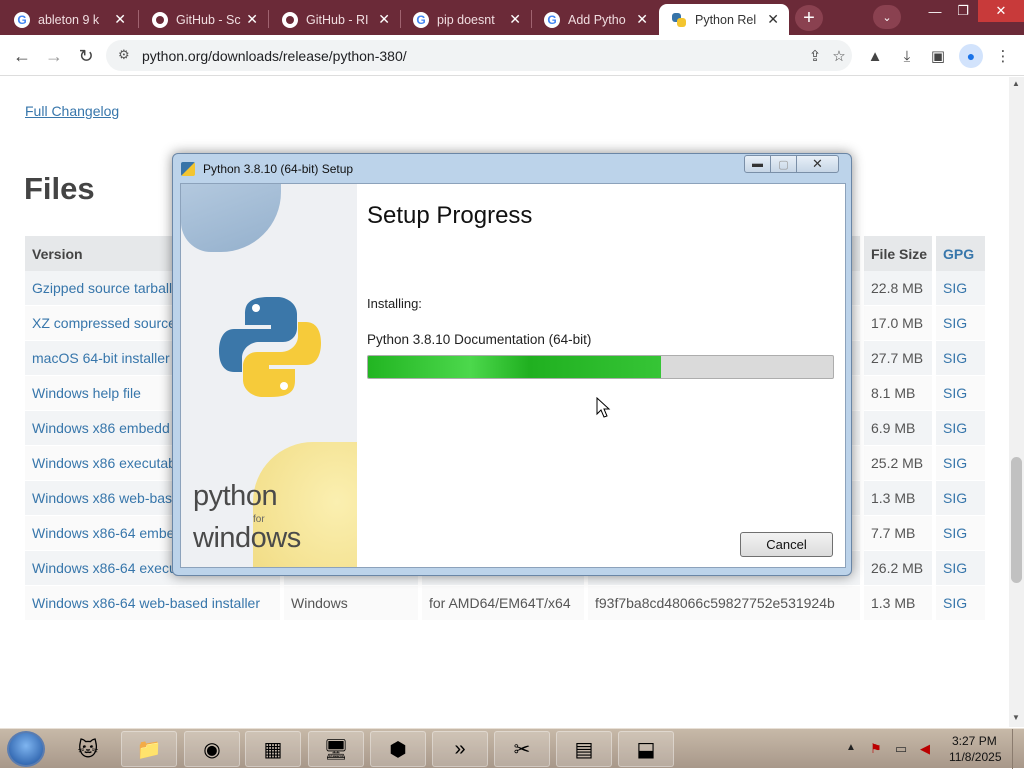 This screenshot has height=769, width=1024. Describe the element at coordinates (817, 164) in the screenshot. I see `dialog-close-button: ✕` at that location.